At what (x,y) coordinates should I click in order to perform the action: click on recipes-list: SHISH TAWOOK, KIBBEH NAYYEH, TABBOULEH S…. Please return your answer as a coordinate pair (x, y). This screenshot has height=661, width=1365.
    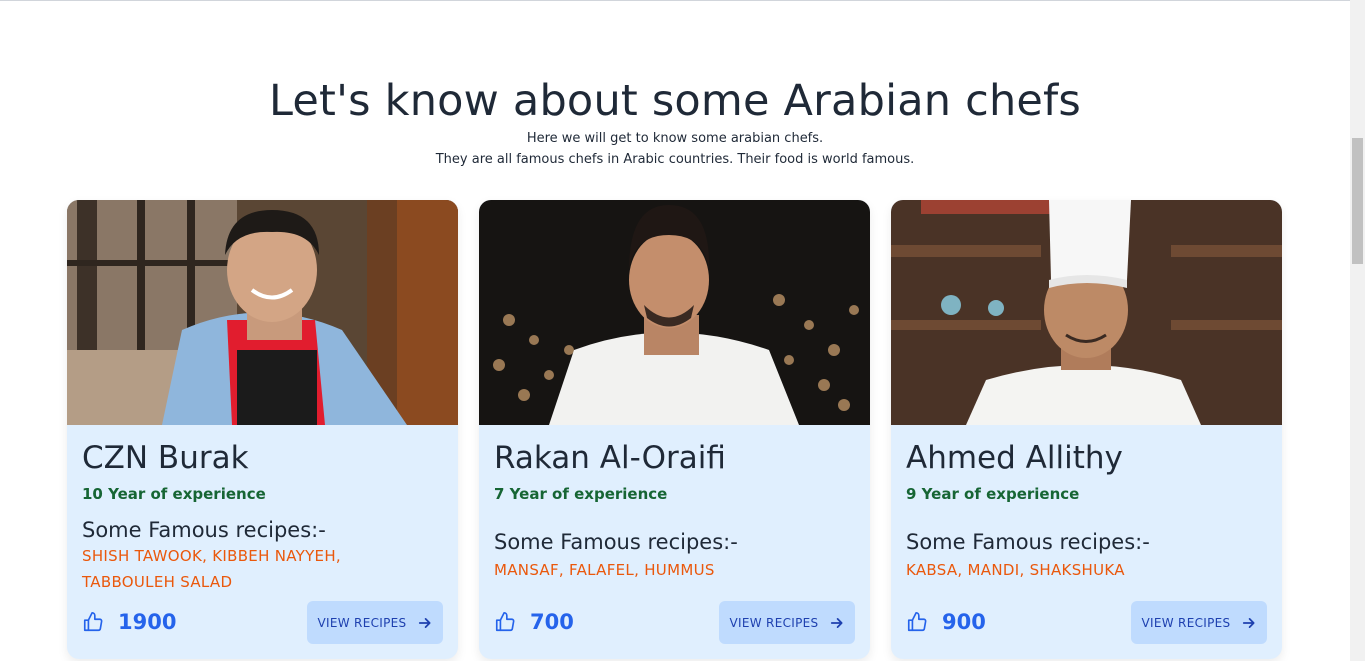
    Looking at the image, I should click on (211, 569).